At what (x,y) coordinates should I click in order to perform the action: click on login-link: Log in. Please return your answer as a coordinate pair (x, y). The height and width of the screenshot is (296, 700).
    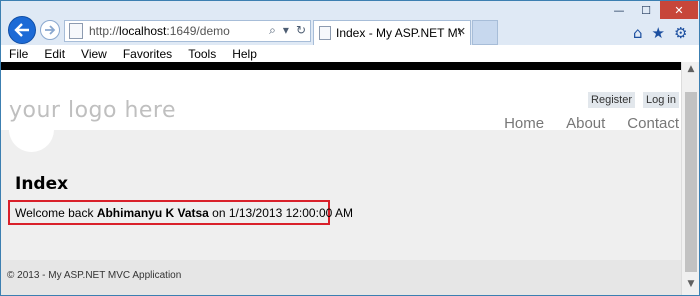
    Looking at the image, I should click on (661, 100).